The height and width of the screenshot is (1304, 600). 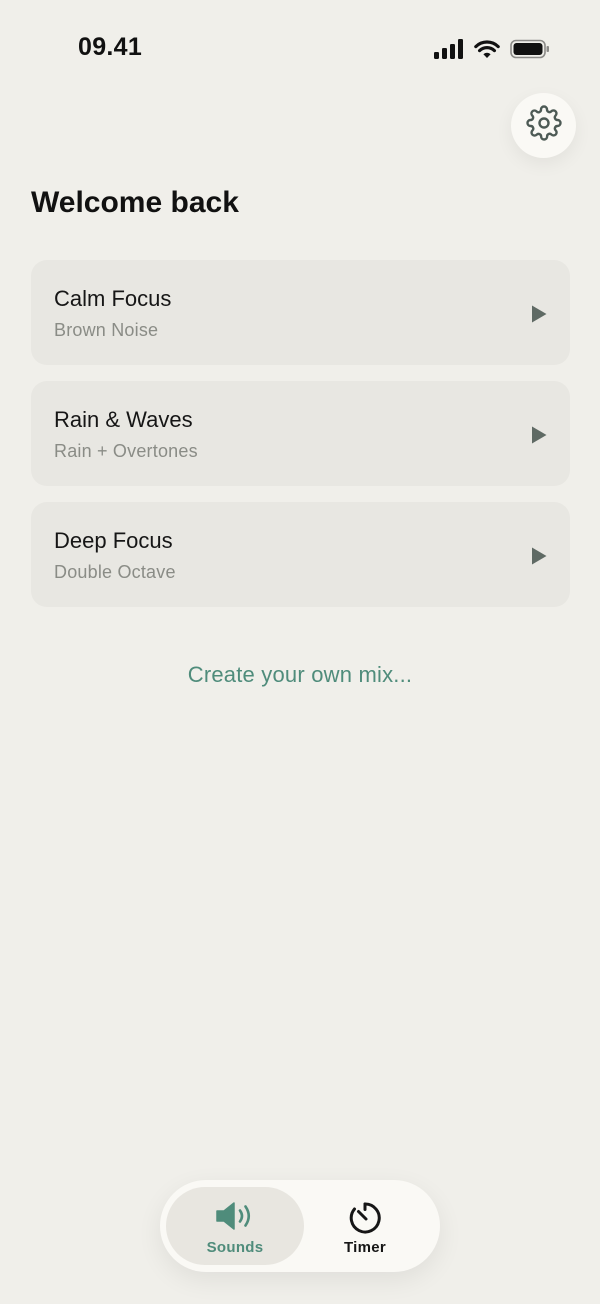 I want to click on preset-subtitle: Rain + Overtones, so click(x=126, y=451).